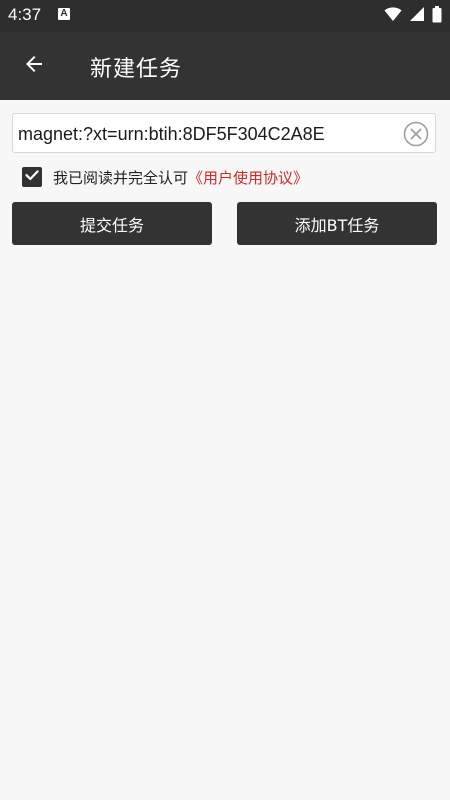  Describe the element at coordinates (225, 66) in the screenshot. I see `app-bar: 新建任务` at that location.